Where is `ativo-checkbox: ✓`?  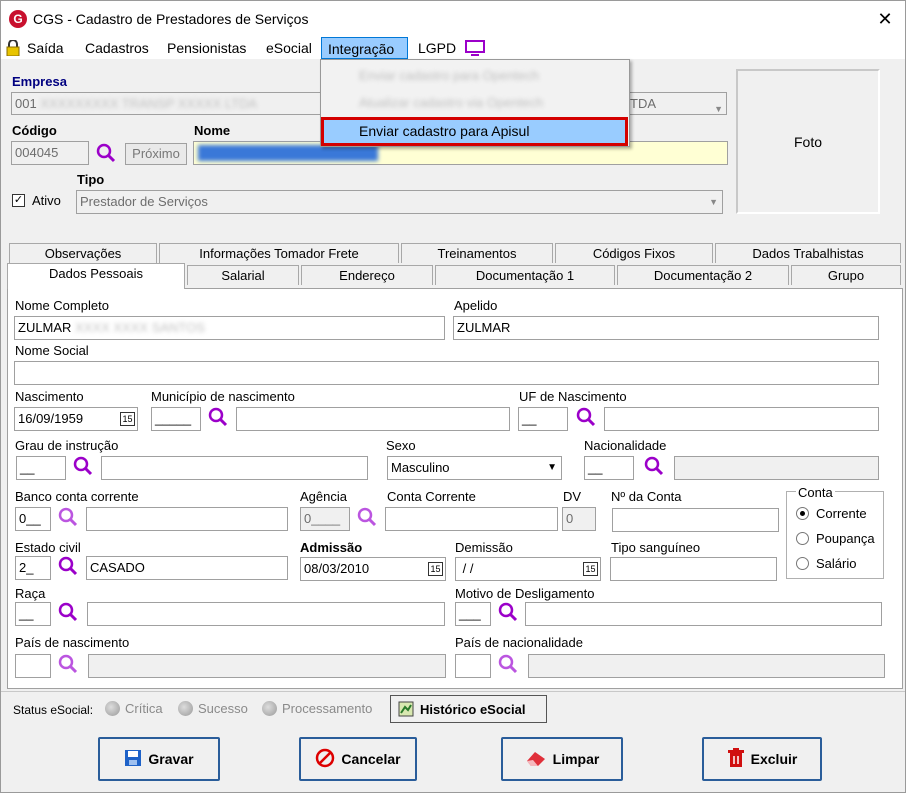 ativo-checkbox: ✓ is located at coordinates (18, 200).